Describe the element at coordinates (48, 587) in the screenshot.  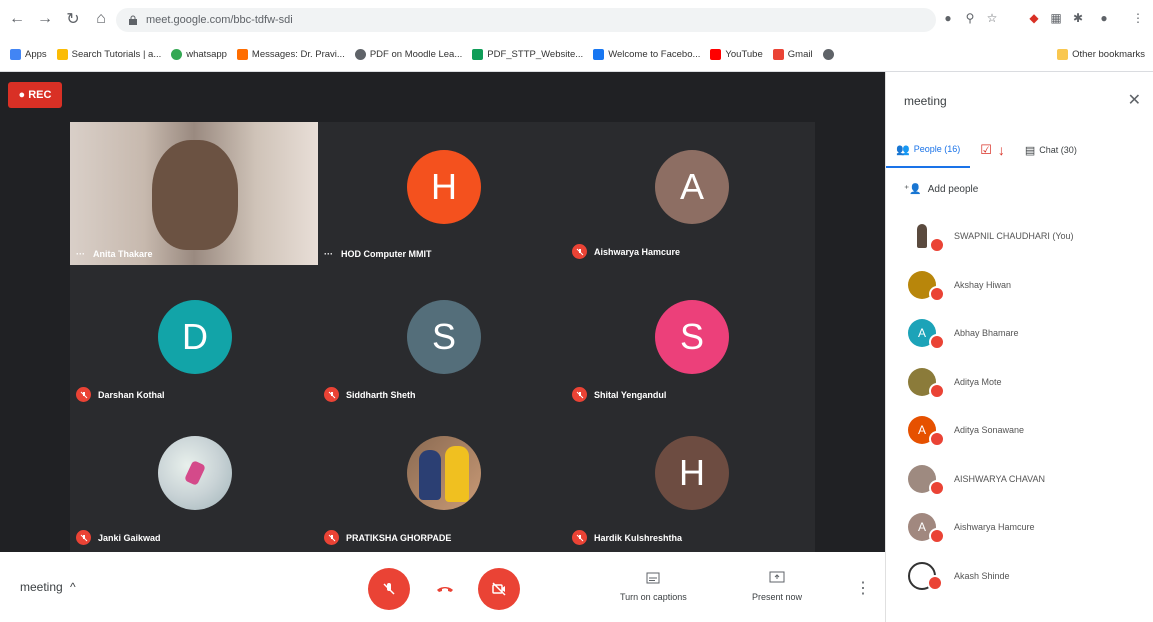
I see `meeting-details-toggle: meeting ^` at that location.